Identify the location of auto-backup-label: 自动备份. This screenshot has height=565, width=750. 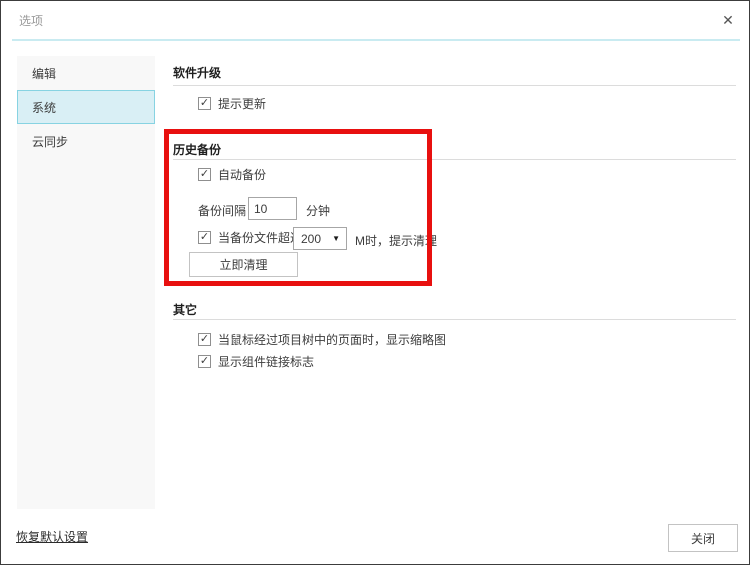
(242, 175).